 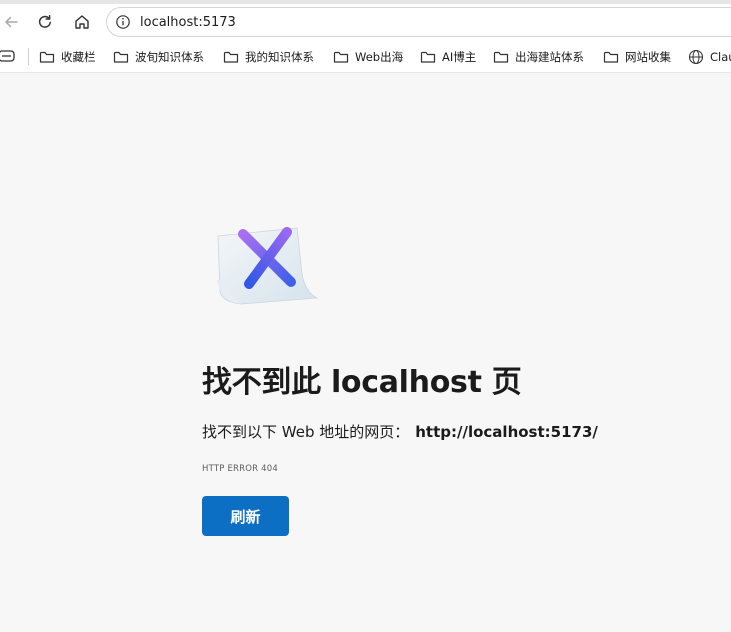 I want to click on error-url: http://localhost:5173/, so click(x=506, y=432).